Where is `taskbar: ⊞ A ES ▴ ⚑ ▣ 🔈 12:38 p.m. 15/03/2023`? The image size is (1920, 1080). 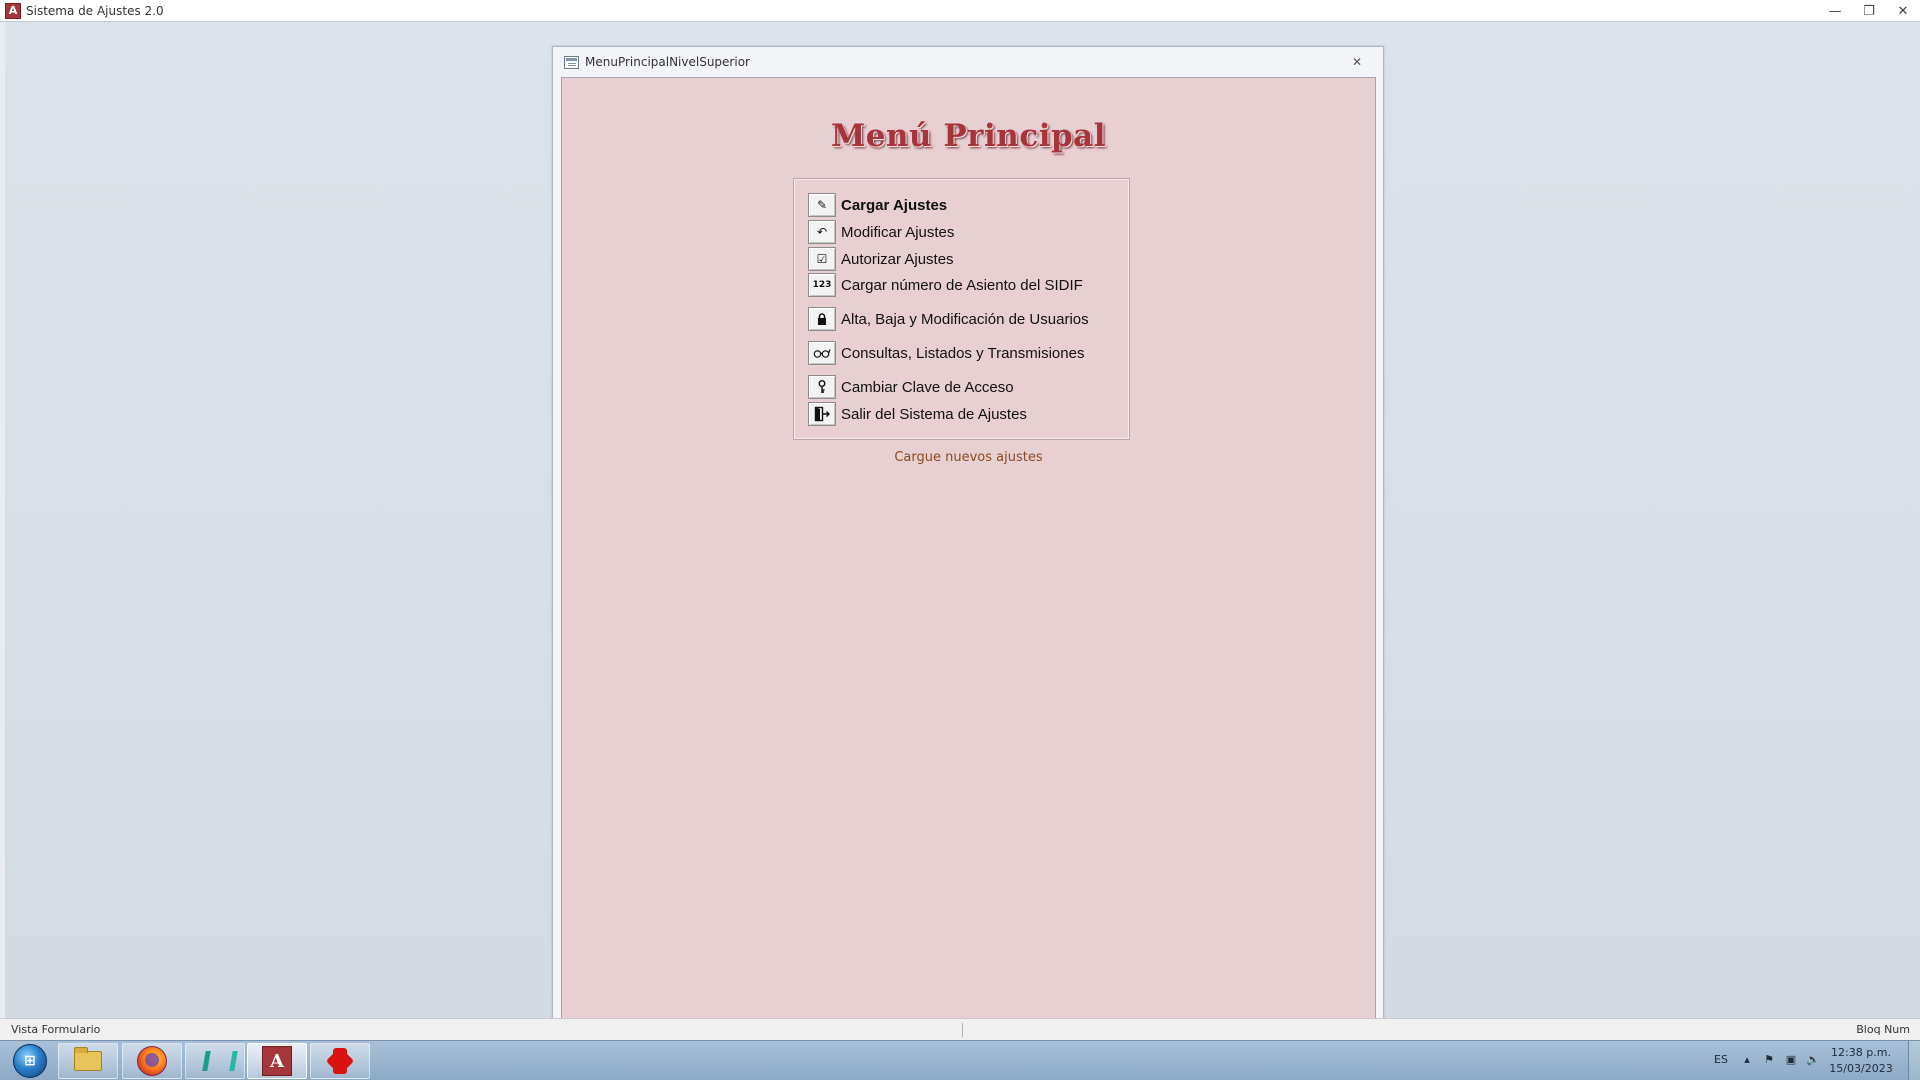
taskbar: ⊞ A ES ▴ ⚑ ▣ 🔈 12:38 p.m. 15/03/2023 is located at coordinates (960, 1060).